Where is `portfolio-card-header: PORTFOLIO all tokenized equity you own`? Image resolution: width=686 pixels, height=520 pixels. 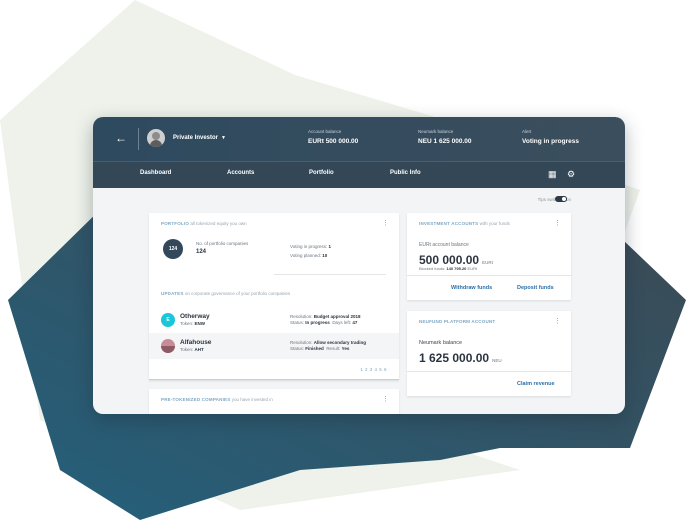 portfolio-card-header: PORTFOLIO all tokenized equity you own is located at coordinates (204, 223).